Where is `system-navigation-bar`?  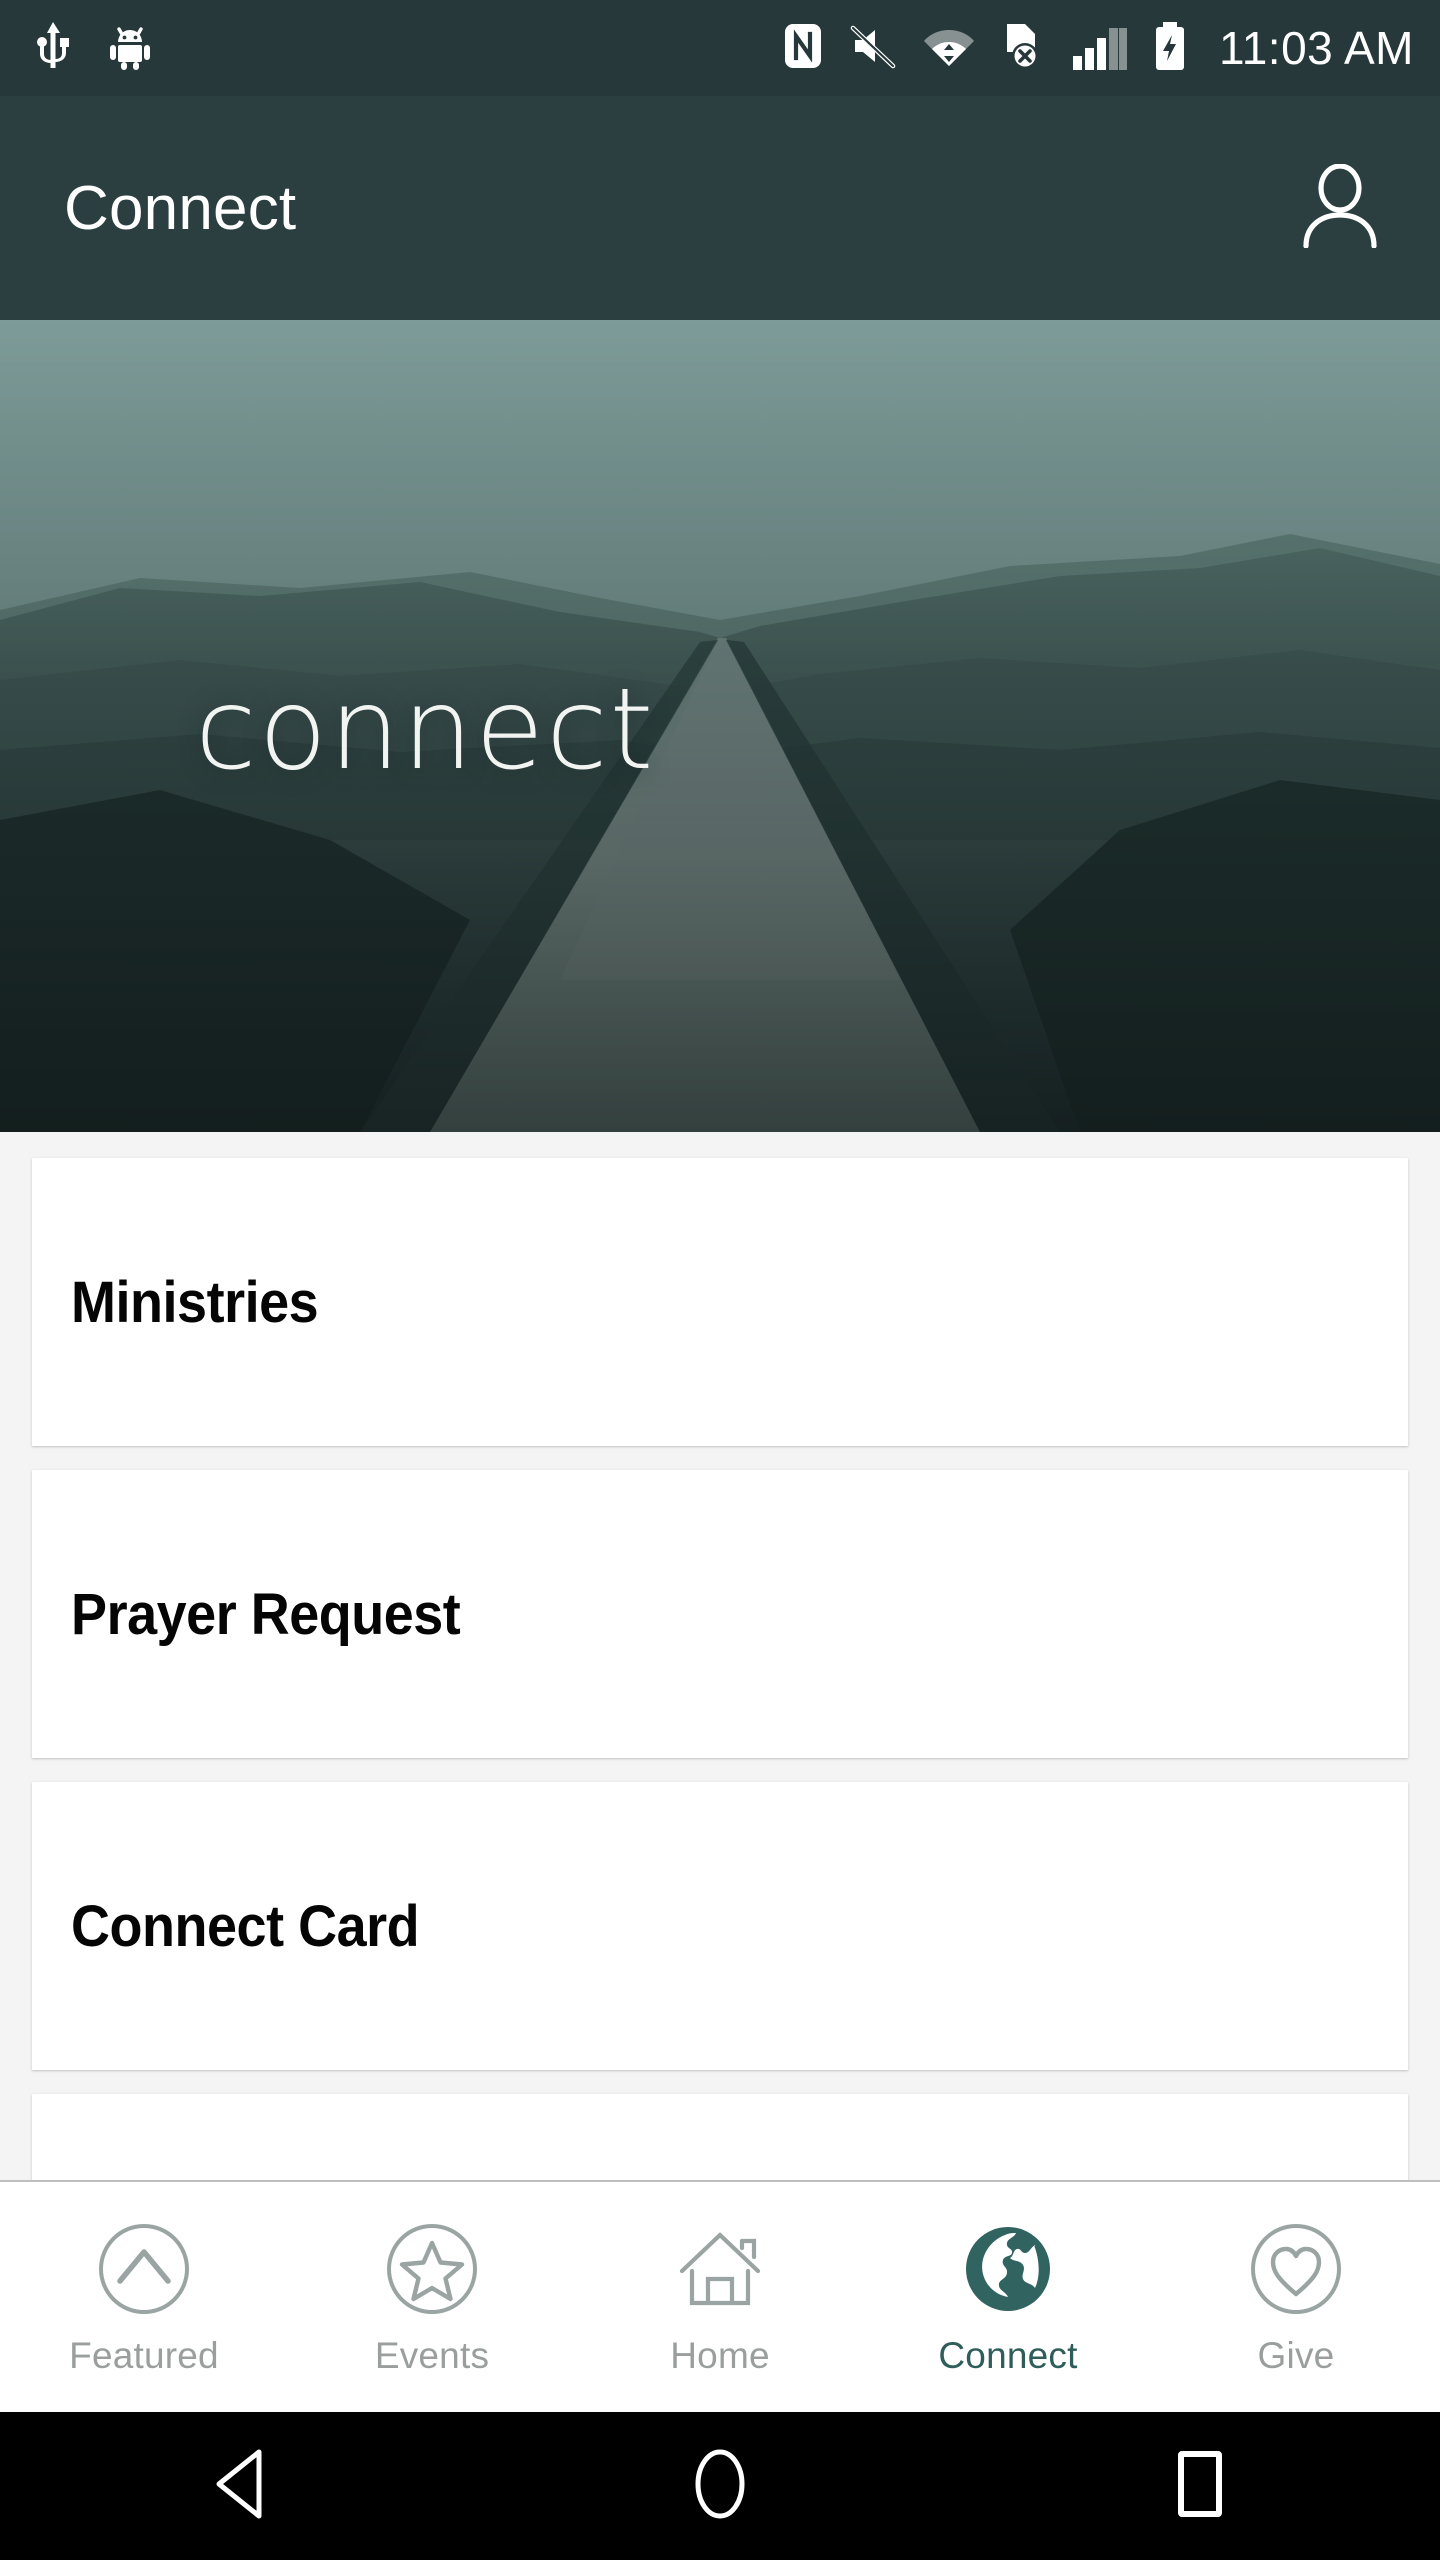 system-navigation-bar is located at coordinates (720, 2486).